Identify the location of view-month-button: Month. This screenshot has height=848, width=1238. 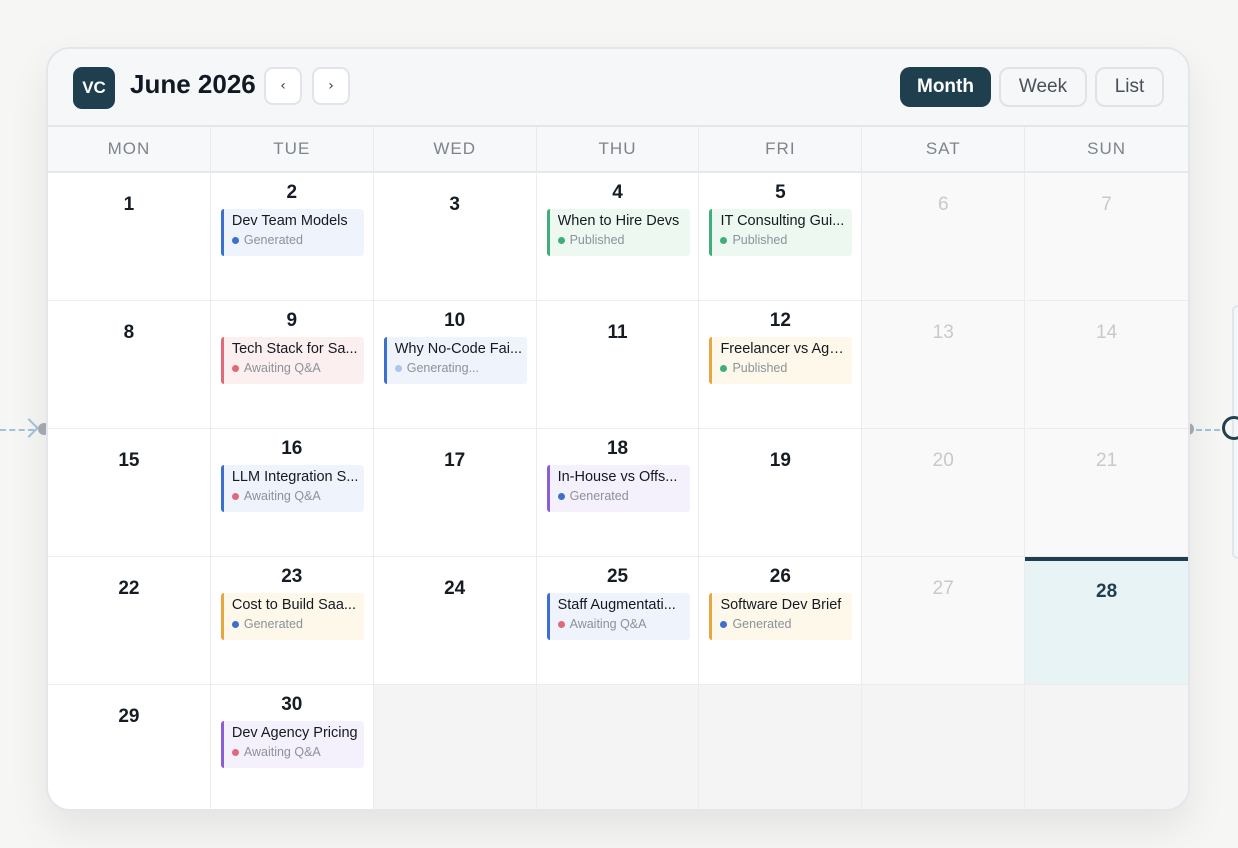
(945, 87).